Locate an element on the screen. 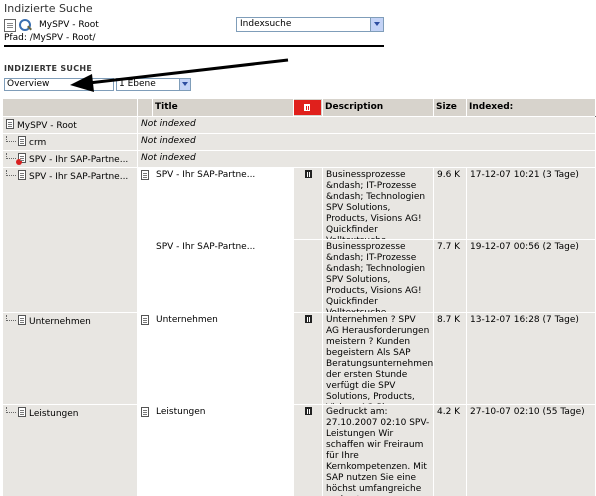  record-size: 9.6 K is located at coordinates (450, 203).